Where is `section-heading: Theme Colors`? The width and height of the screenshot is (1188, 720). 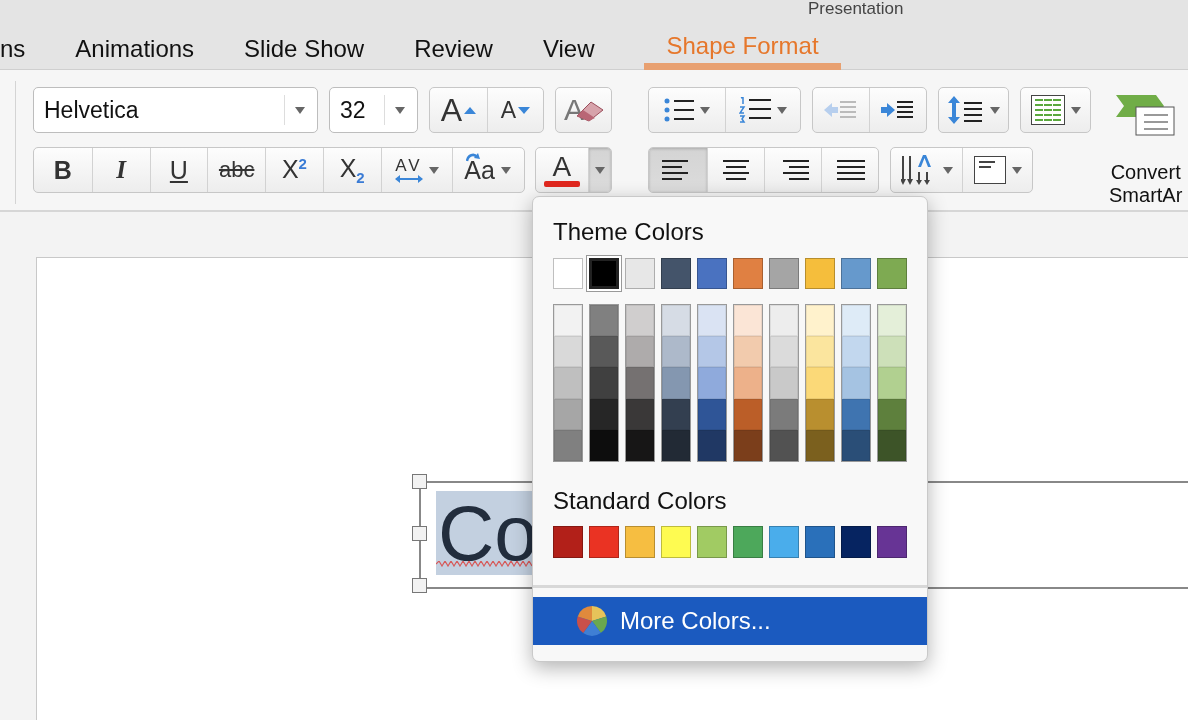
section-heading: Theme Colors is located at coordinates (629, 232).